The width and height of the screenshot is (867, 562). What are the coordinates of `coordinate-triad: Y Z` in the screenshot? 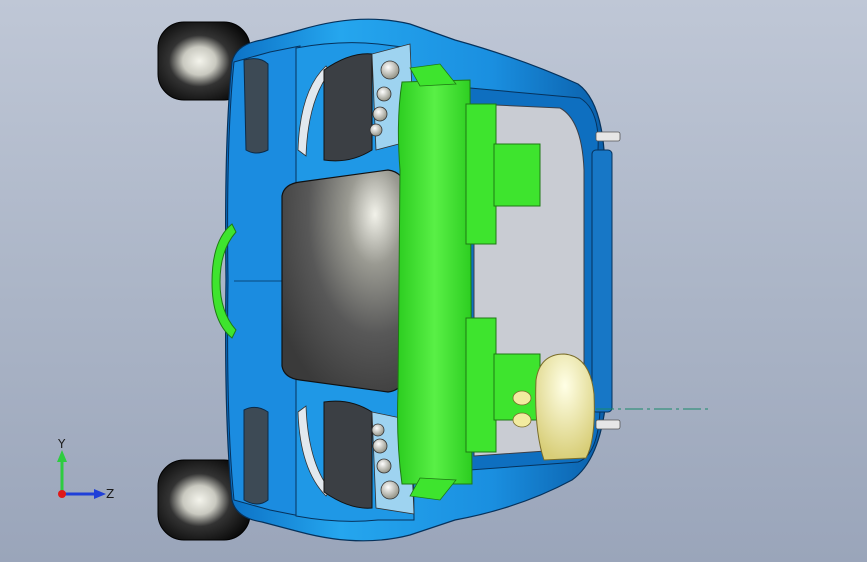 It's located at (80, 476).